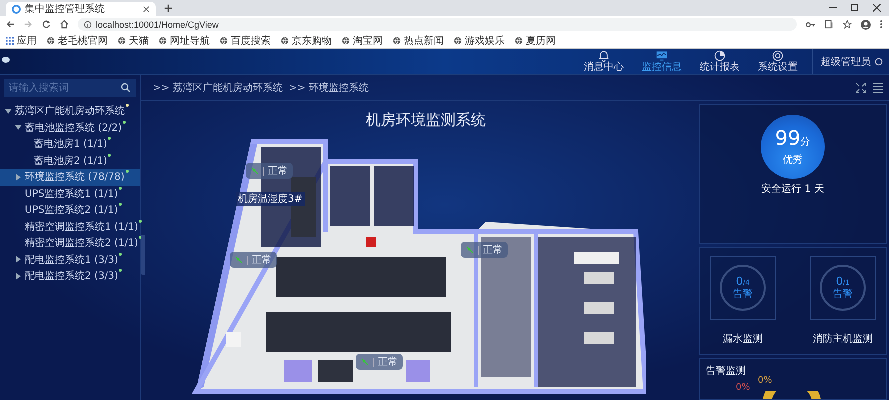 Image resolution: width=889 pixels, height=400 pixels. I want to click on bookmark-star-icon, so click(847, 24).